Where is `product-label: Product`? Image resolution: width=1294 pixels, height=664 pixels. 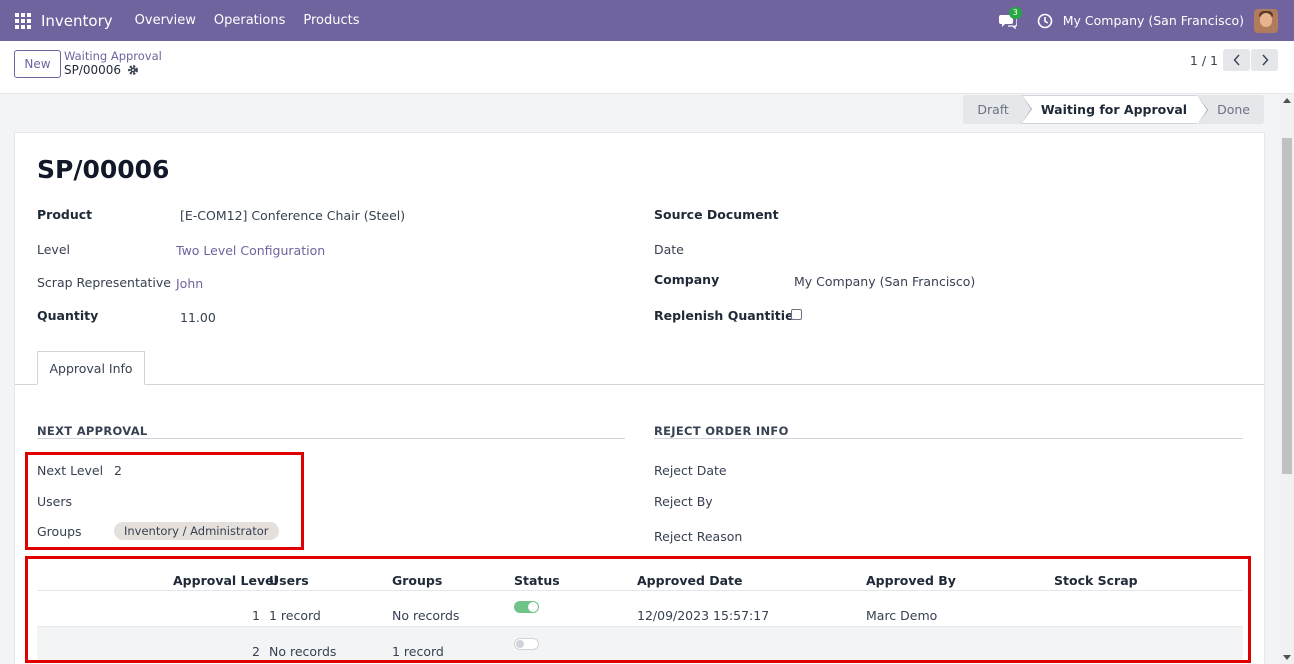
product-label: Product is located at coordinates (65, 214).